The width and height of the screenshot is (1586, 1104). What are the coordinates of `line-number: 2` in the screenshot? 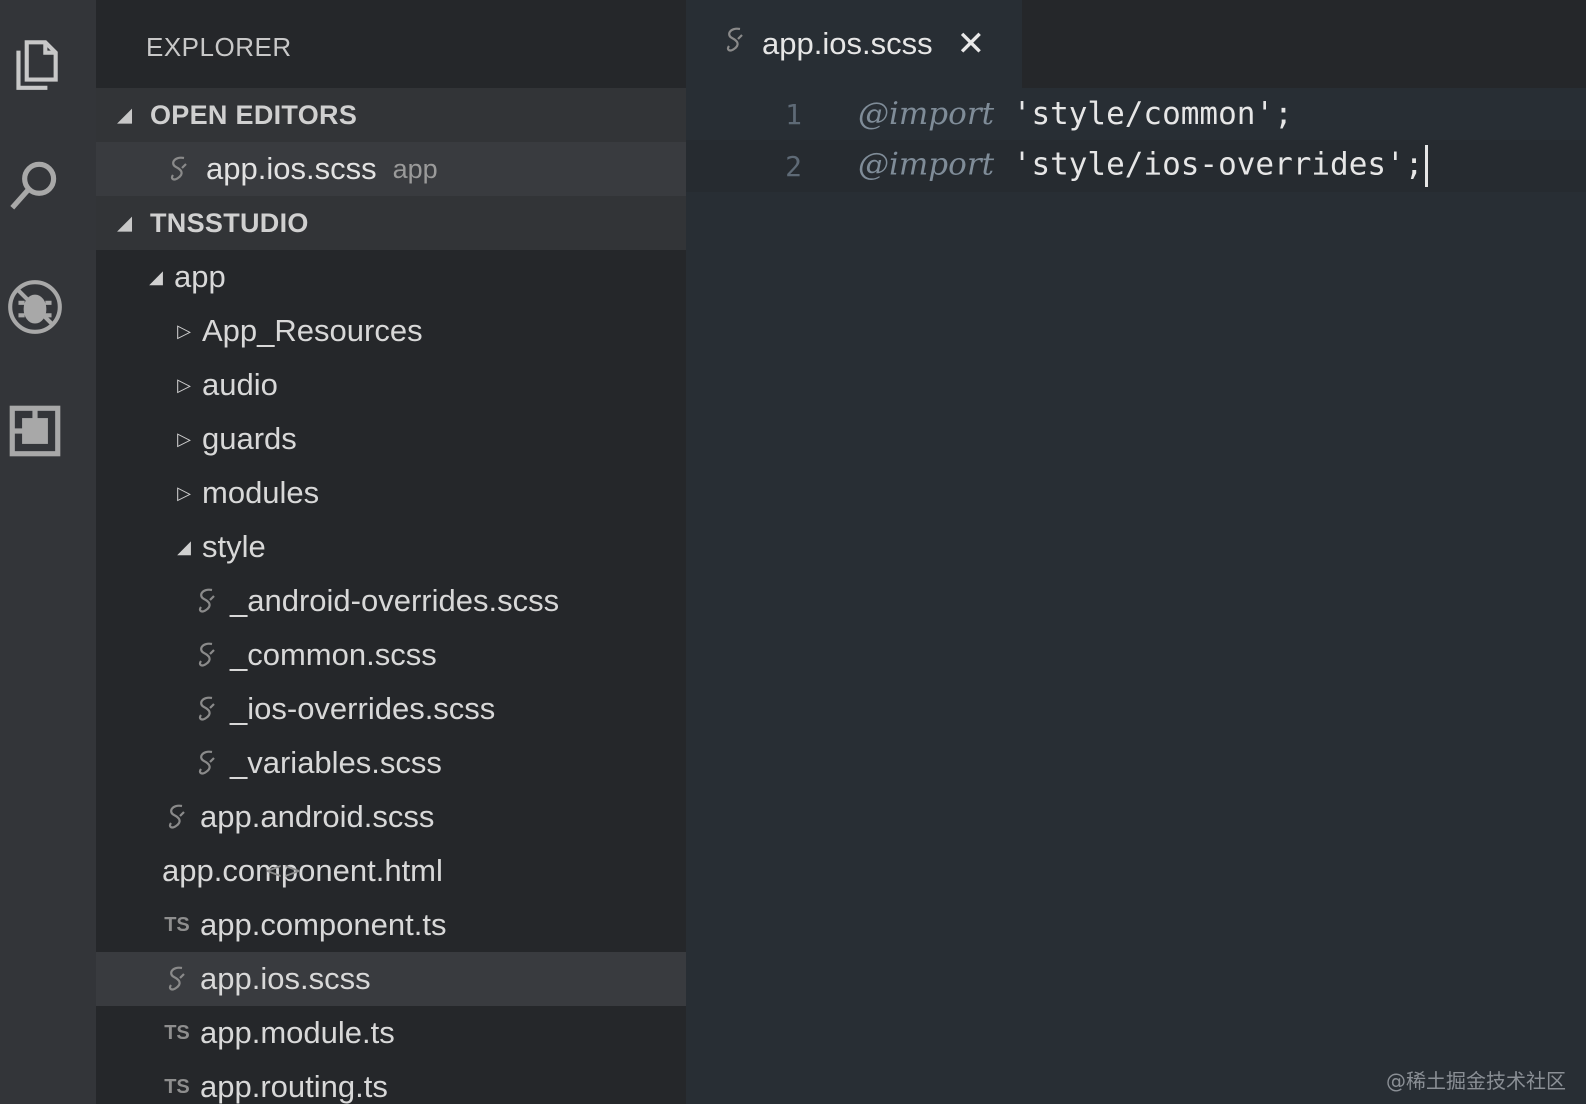 It's located at (793, 166).